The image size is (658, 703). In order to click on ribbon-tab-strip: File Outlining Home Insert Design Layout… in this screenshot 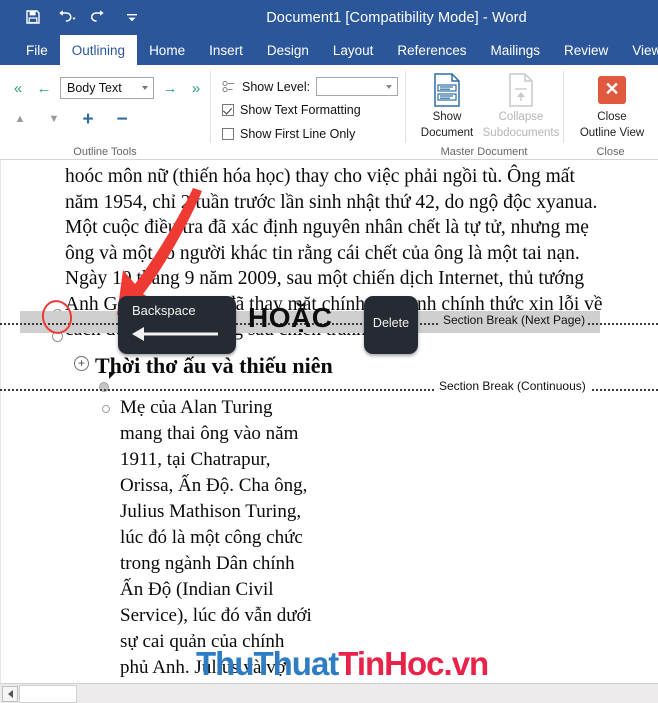, I will do `click(329, 50)`.